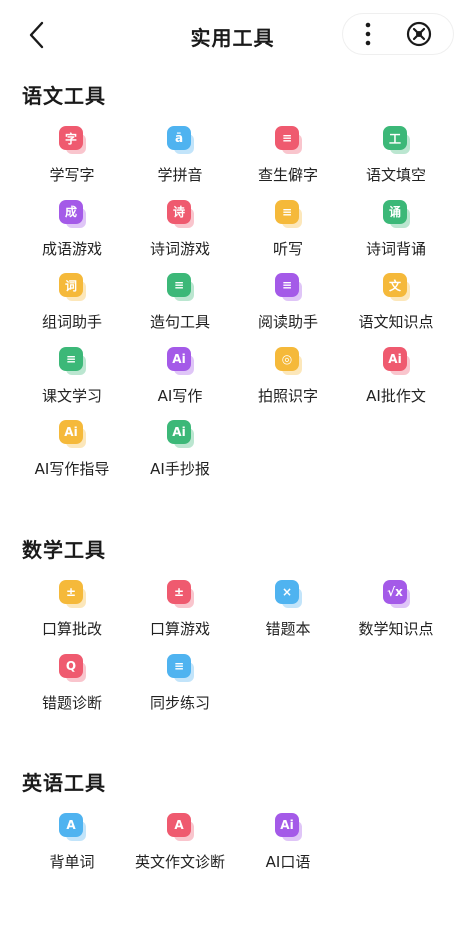  I want to click on tool-icon: 诗, so click(180, 214).